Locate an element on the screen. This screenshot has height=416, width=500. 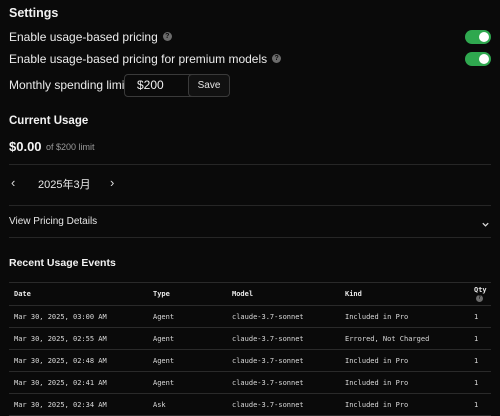
column-header-qty: Qty? is located at coordinates (480, 294).